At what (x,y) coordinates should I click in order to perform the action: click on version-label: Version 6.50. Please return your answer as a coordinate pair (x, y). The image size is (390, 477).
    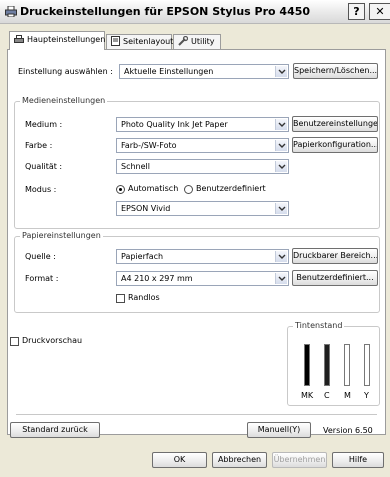
    Looking at the image, I should click on (348, 430).